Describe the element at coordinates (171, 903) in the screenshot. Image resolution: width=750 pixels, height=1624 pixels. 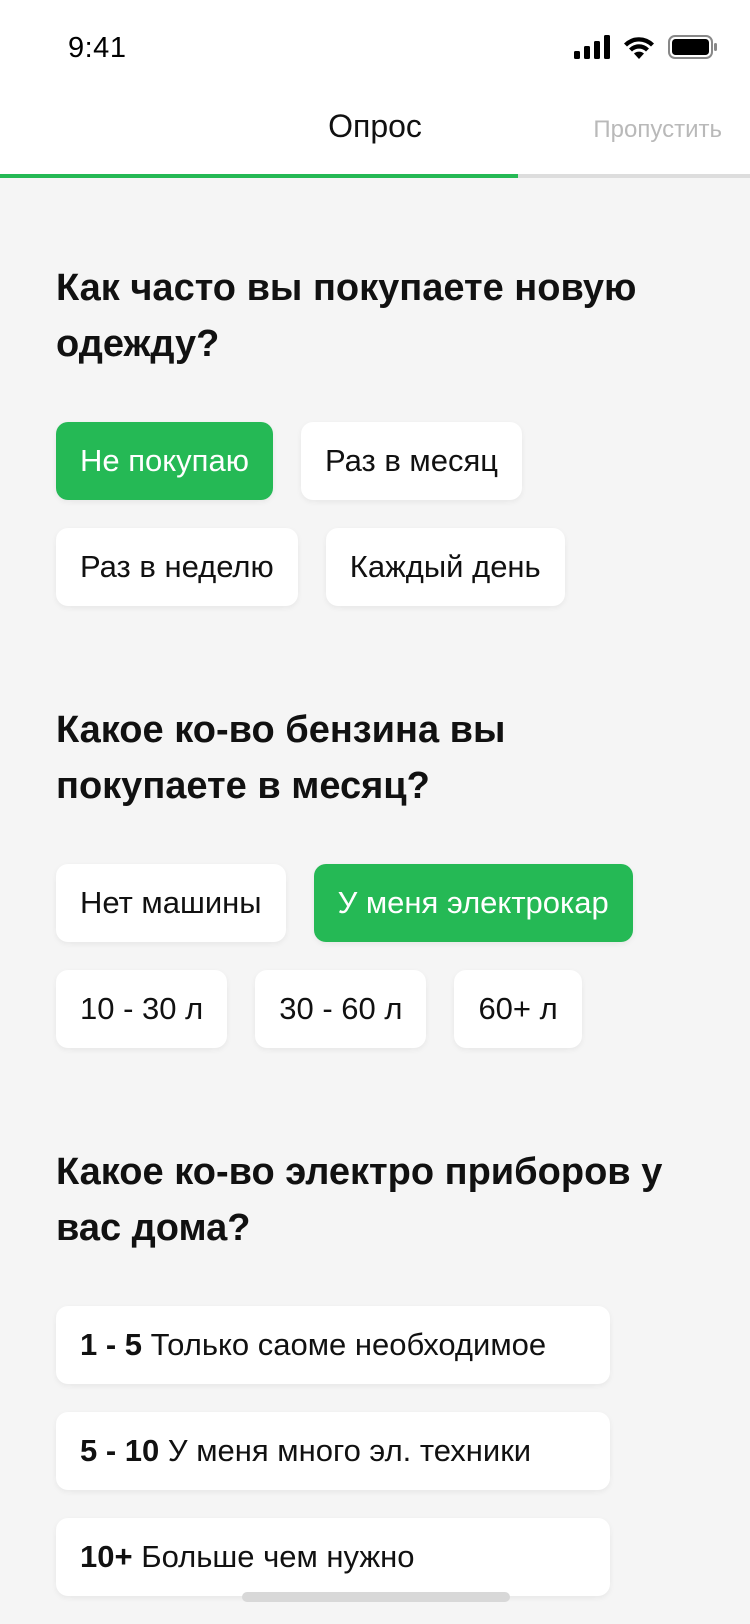
I see `option-chip: Нет машины` at that location.